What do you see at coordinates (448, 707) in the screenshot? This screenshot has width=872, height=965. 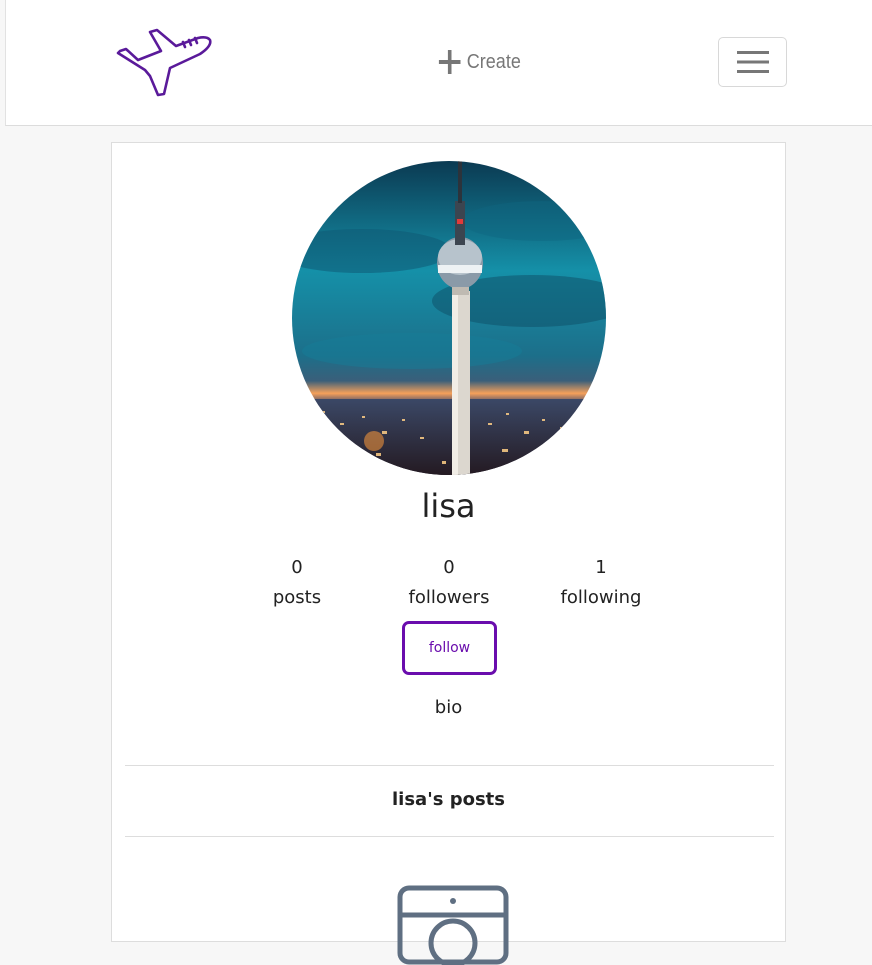 I see `profile-bio: bio` at bounding box center [448, 707].